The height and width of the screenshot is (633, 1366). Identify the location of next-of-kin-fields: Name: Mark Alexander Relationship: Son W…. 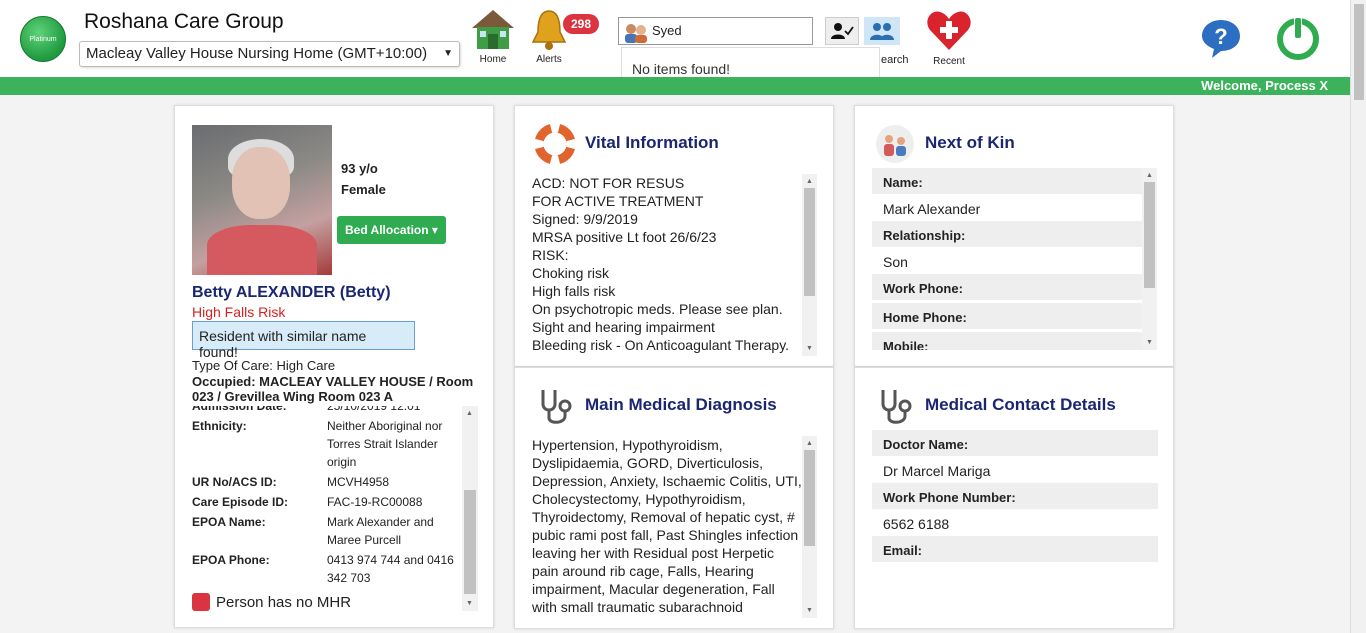
(1007, 259).